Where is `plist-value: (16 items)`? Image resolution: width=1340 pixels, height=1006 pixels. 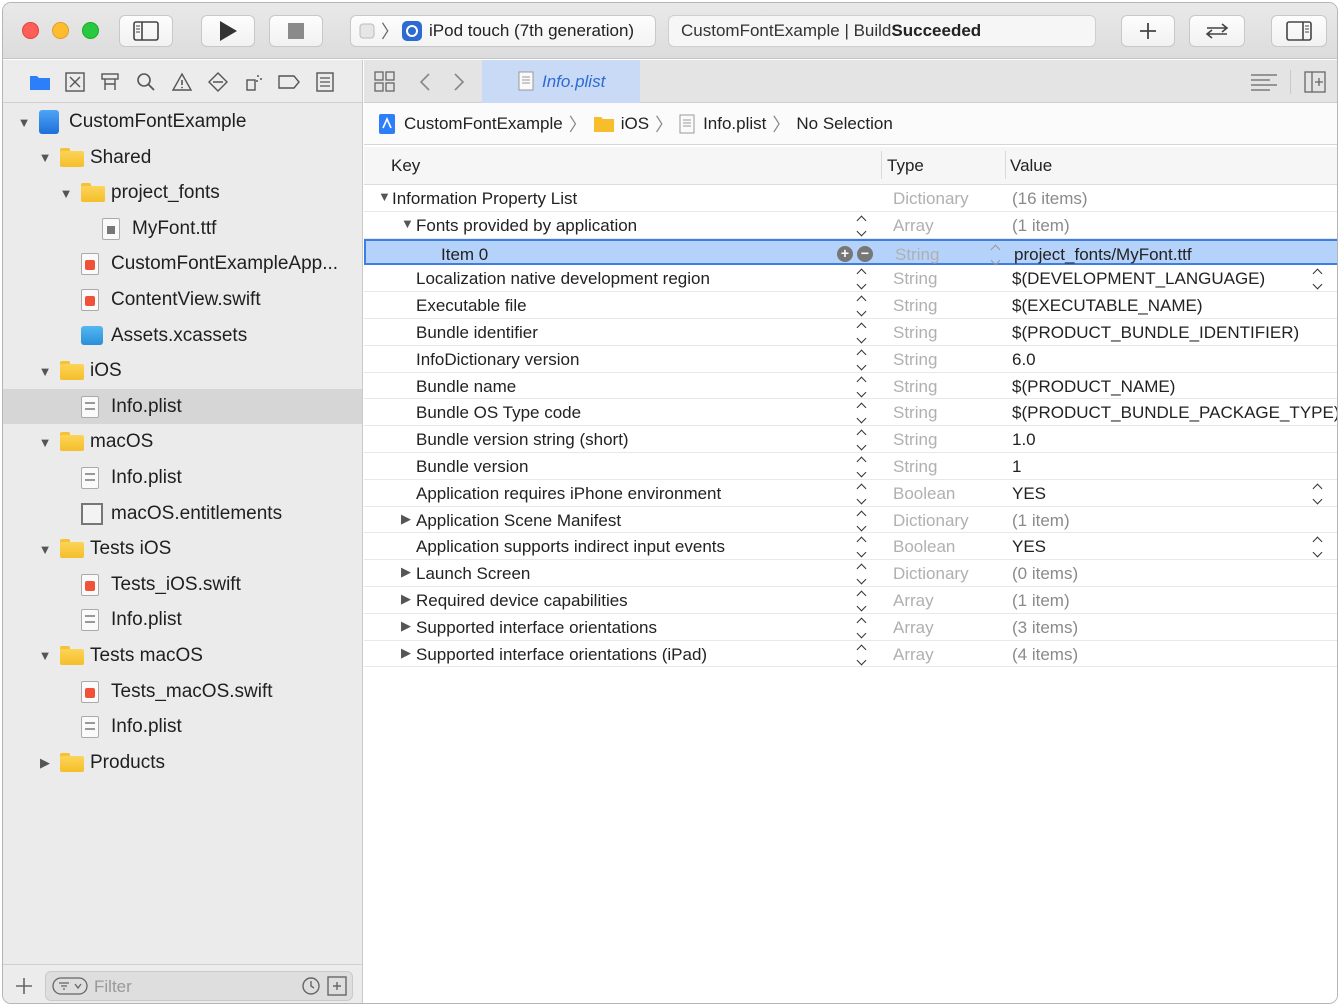
plist-value: (16 items) is located at coordinates (1050, 199).